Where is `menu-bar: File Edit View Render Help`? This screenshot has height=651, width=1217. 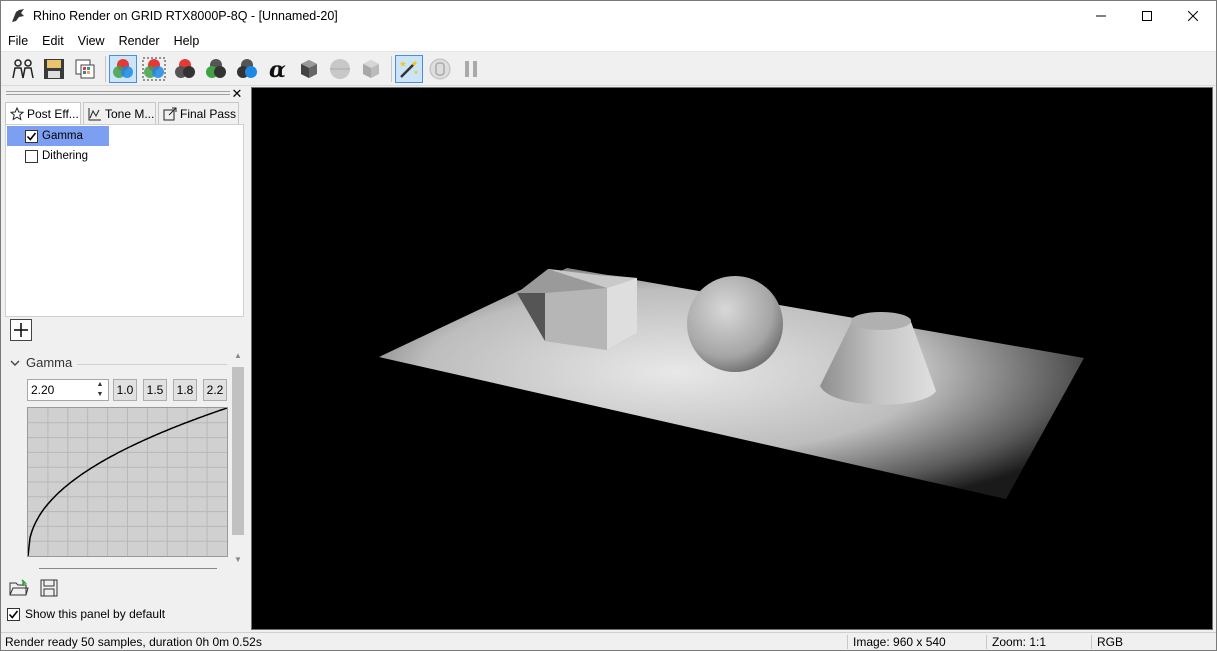
menu-bar: File Edit View Render Help is located at coordinates (608, 41).